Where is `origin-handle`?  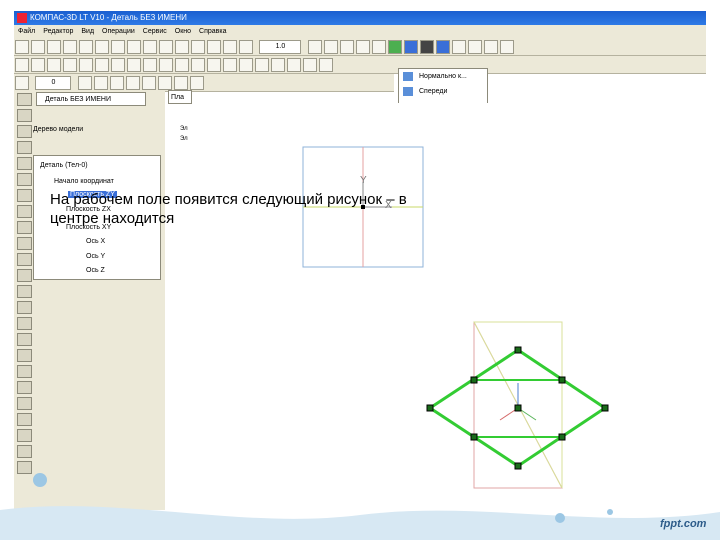 origin-handle is located at coordinates (518, 408).